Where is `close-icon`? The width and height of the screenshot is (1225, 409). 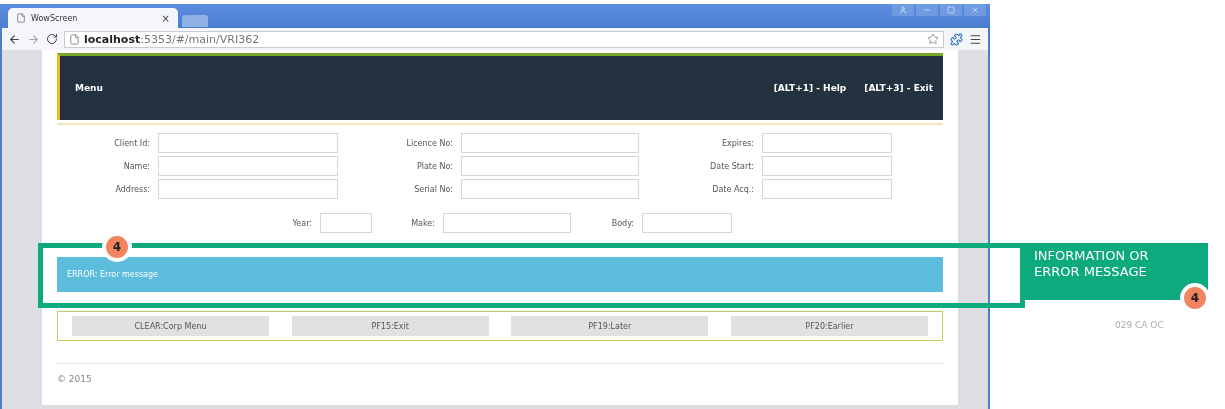
close-icon is located at coordinates (975, 10).